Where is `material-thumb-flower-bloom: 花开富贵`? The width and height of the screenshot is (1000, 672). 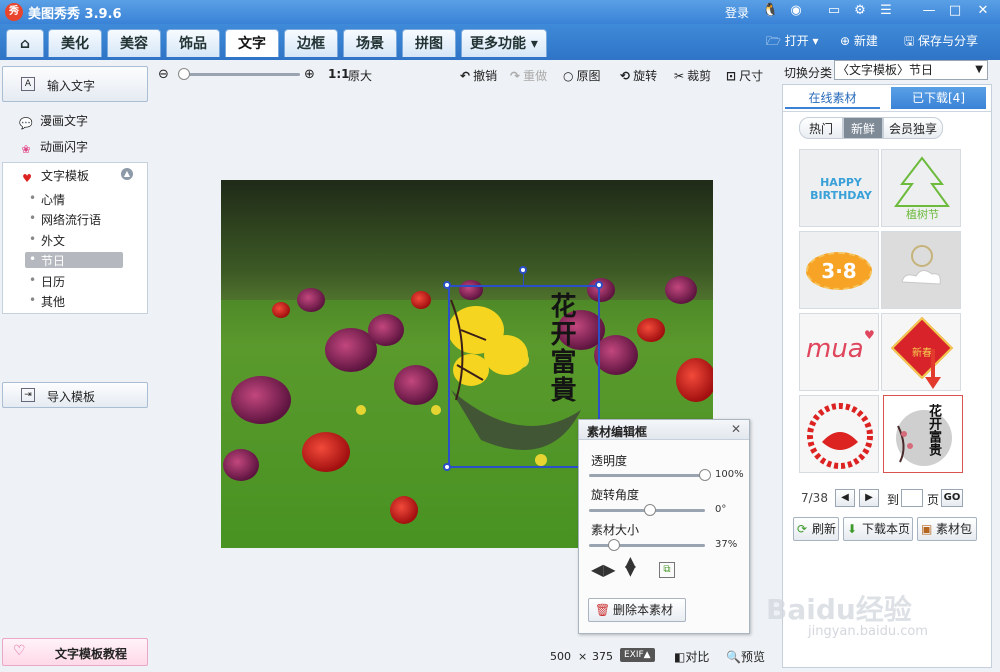
material-thumb-flower-bloom: 花开富贵 is located at coordinates (923, 434).